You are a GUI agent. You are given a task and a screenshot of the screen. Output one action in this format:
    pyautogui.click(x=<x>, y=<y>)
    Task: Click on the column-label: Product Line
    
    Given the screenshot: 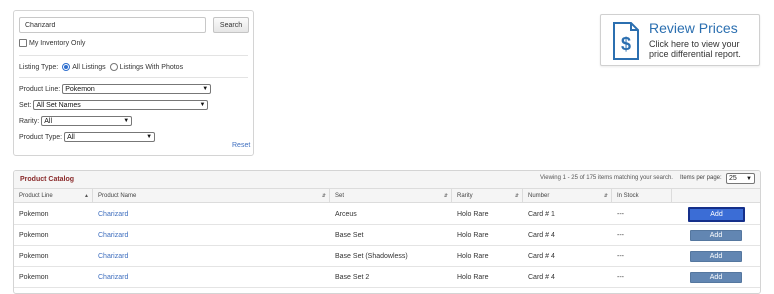 What is the action you would take?
    pyautogui.click(x=36, y=196)
    